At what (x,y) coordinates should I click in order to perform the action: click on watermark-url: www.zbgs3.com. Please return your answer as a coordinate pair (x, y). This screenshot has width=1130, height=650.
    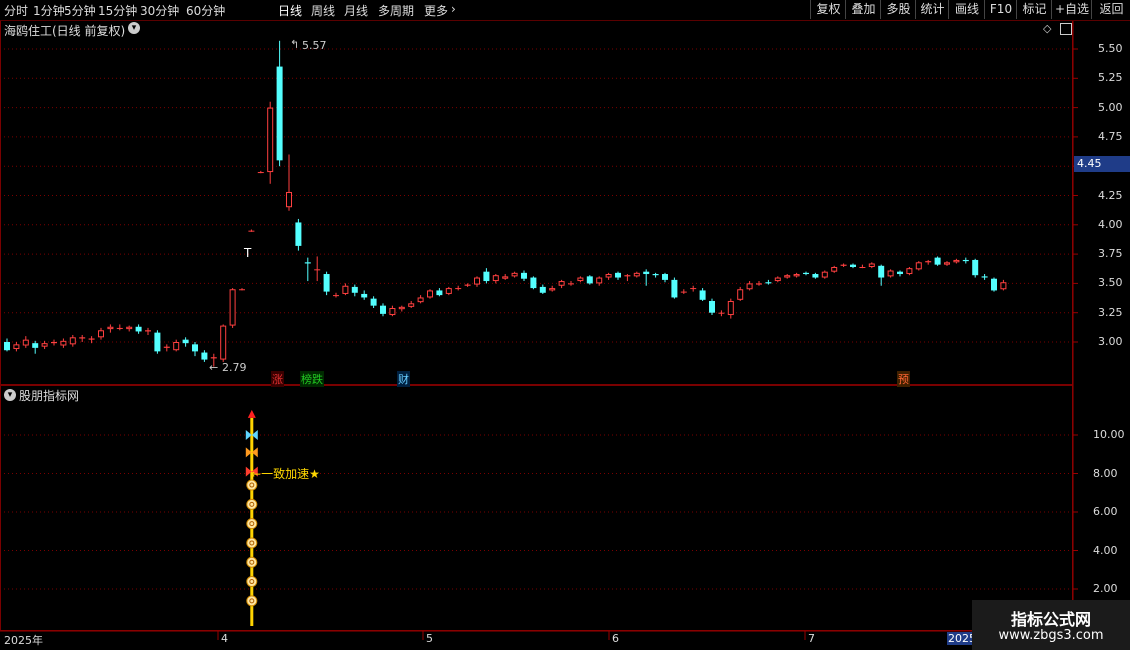
    Looking at the image, I should click on (1051, 635).